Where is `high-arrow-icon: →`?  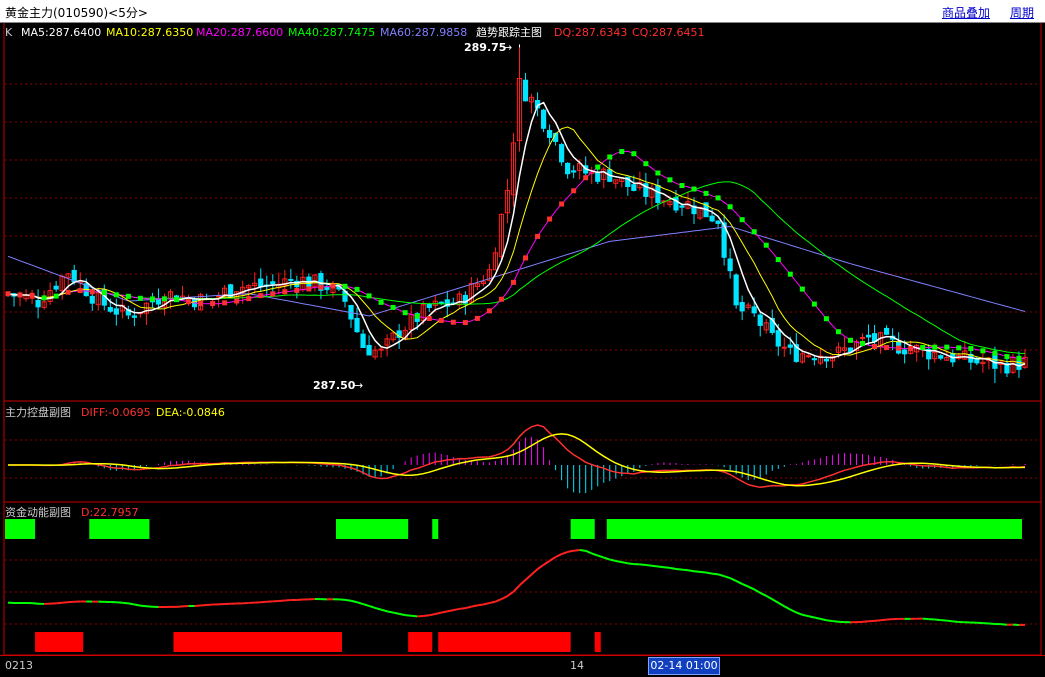 high-arrow-icon: → is located at coordinates (507, 47).